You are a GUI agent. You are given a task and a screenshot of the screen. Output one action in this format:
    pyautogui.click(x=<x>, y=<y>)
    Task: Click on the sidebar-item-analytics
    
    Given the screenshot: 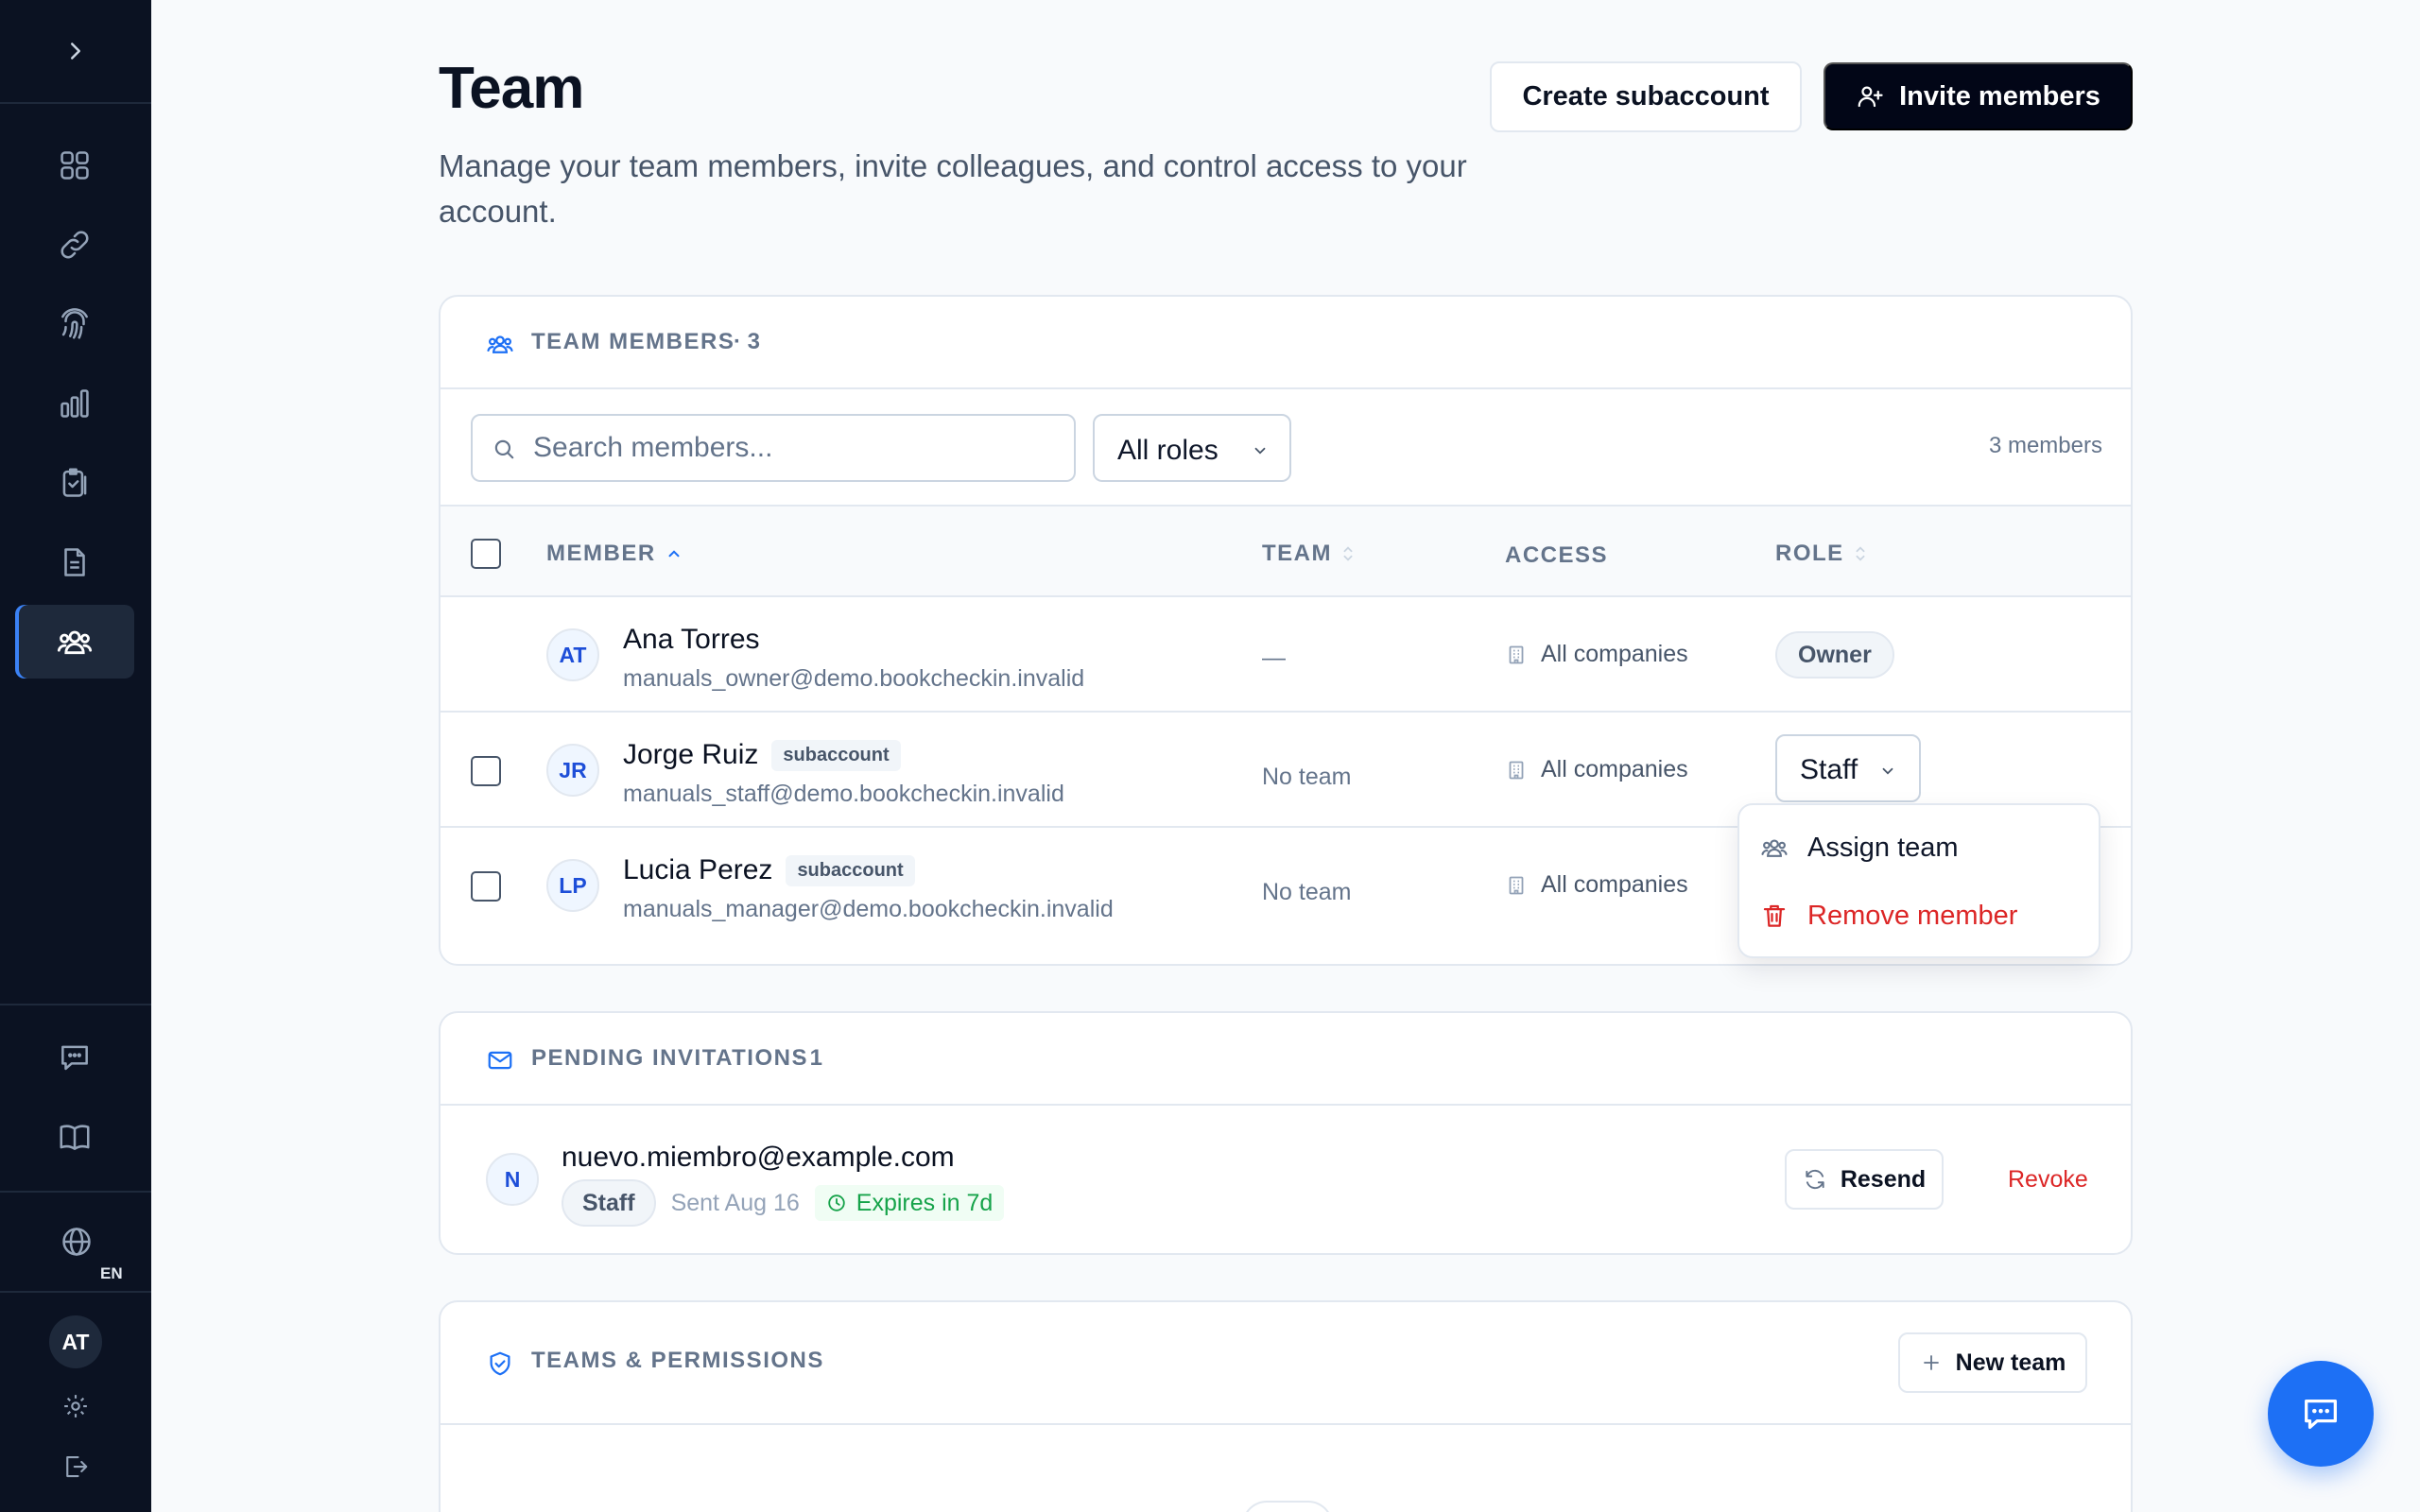 What is the action you would take?
    pyautogui.click(x=74, y=403)
    